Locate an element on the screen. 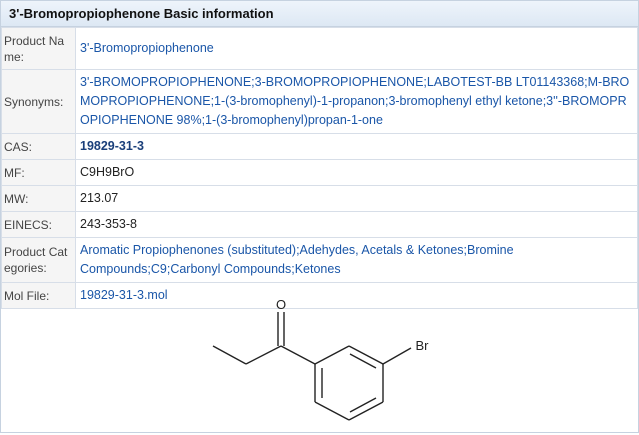  panel-title: 3'-Bromopropiophenone Basic information is located at coordinates (319, 14).